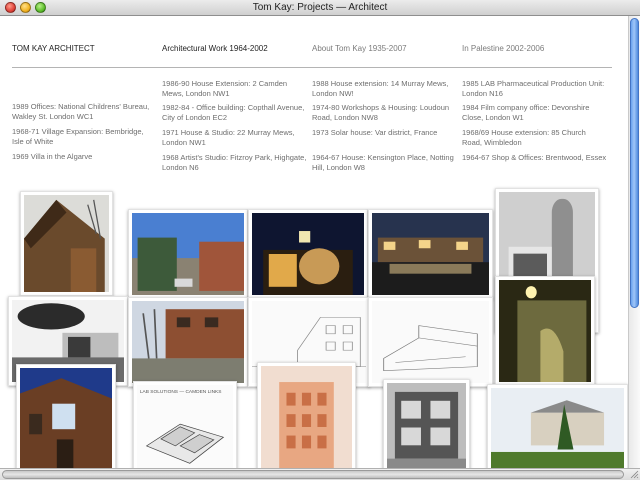 The height and width of the screenshot is (480, 640). What do you see at coordinates (306, 415) in the screenshot?
I see `project-photo-facade-elevation` at bounding box center [306, 415].